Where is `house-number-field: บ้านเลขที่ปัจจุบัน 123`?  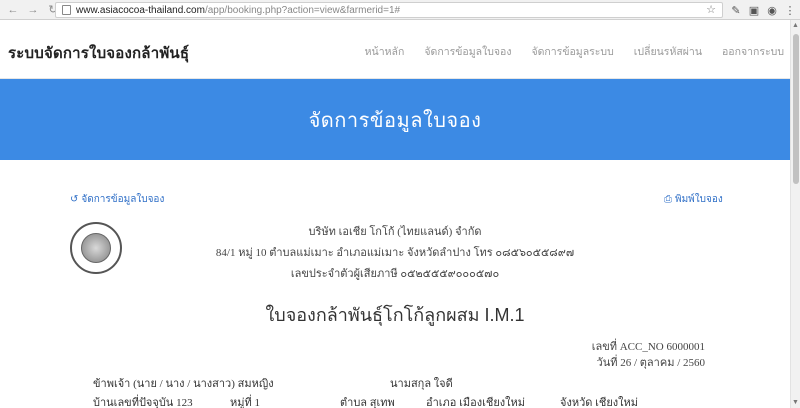 house-number-field: บ้านเลขที่ปัจจุบัน 123 is located at coordinates (143, 402).